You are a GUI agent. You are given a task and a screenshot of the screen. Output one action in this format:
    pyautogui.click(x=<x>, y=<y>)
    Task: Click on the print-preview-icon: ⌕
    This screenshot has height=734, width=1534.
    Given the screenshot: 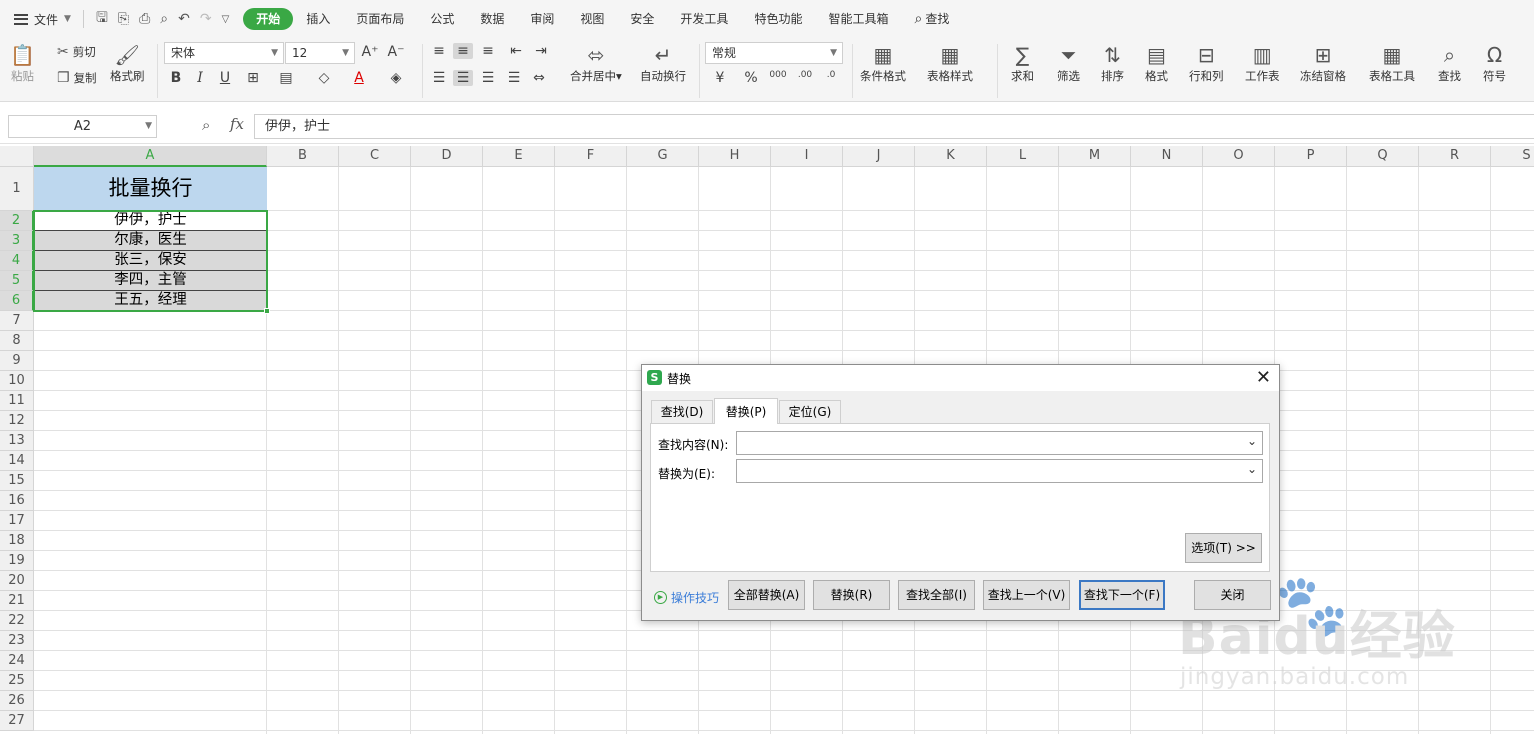 What is the action you would take?
    pyautogui.click(x=164, y=19)
    